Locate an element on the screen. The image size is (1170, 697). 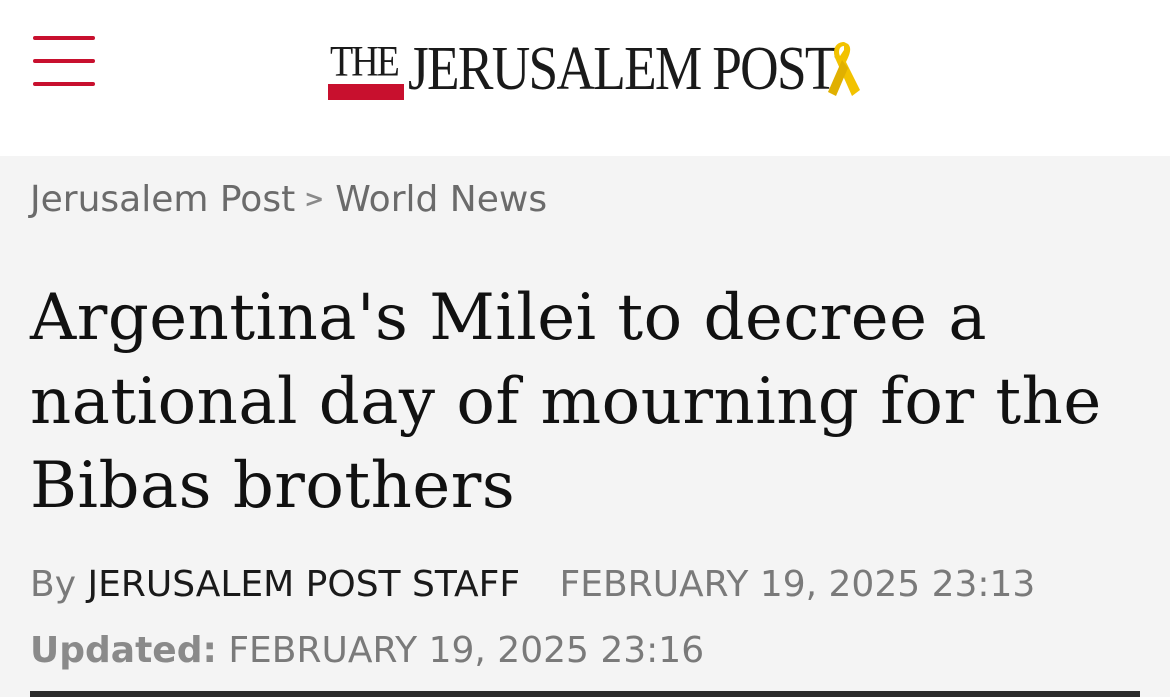
logo-name-text: JERUSALEM POST is located at coordinates (622, 69).